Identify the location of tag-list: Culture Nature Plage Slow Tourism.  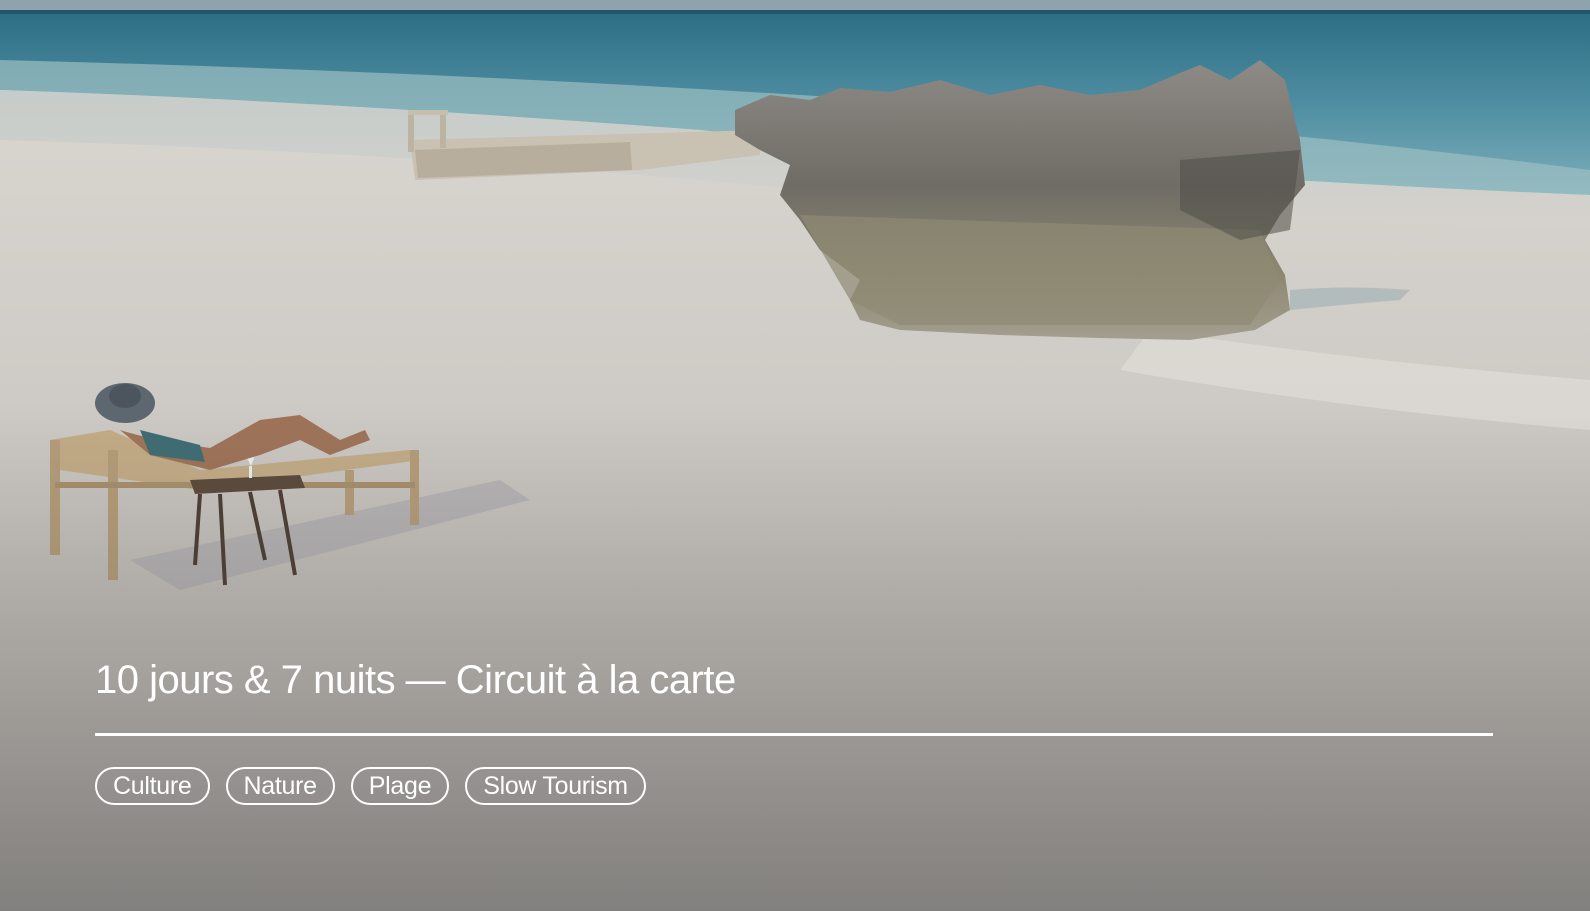
(794, 786).